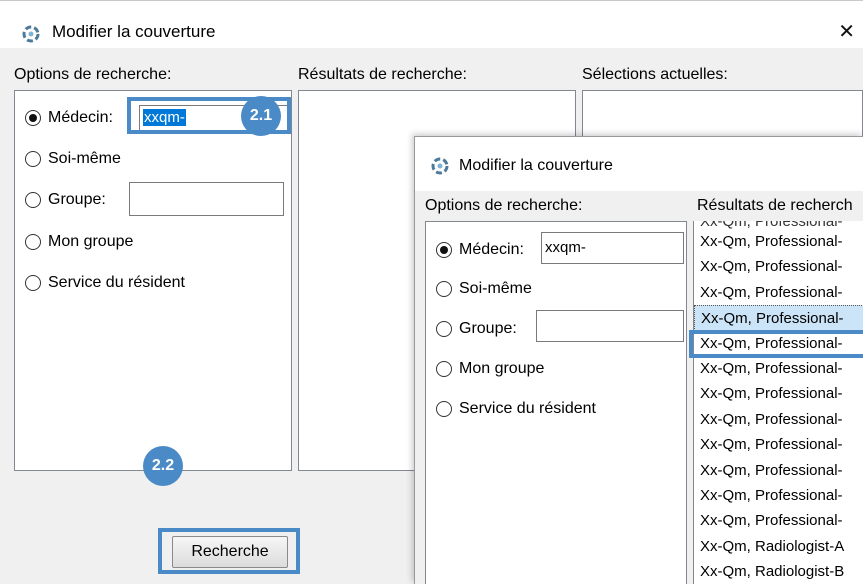 The image size is (863, 584). Describe the element at coordinates (776, 344) in the screenshot. I see `callout-frame-selection` at that location.